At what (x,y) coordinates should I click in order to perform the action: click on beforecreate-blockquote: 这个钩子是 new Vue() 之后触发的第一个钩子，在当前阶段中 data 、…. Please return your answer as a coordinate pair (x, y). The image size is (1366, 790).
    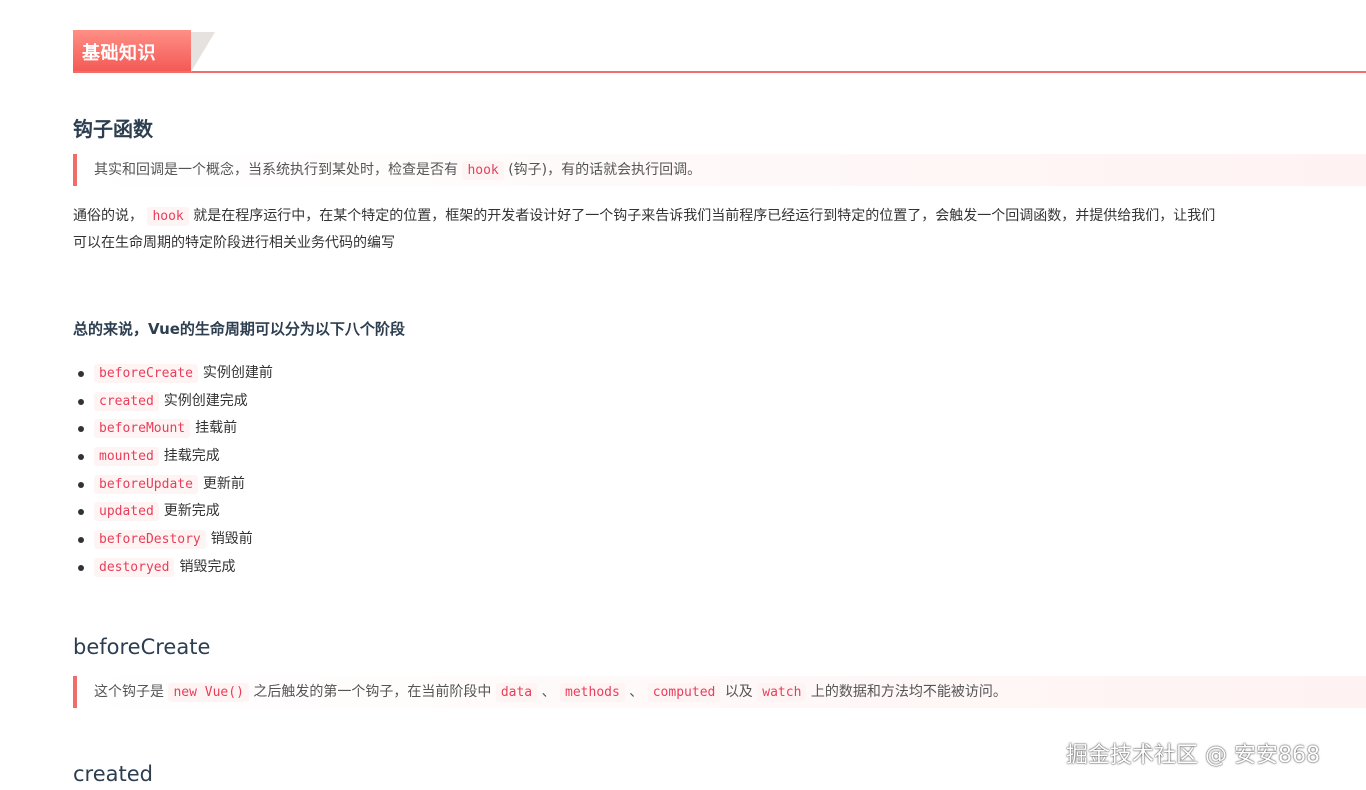
    Looking at the image, I should click on (719, 692).